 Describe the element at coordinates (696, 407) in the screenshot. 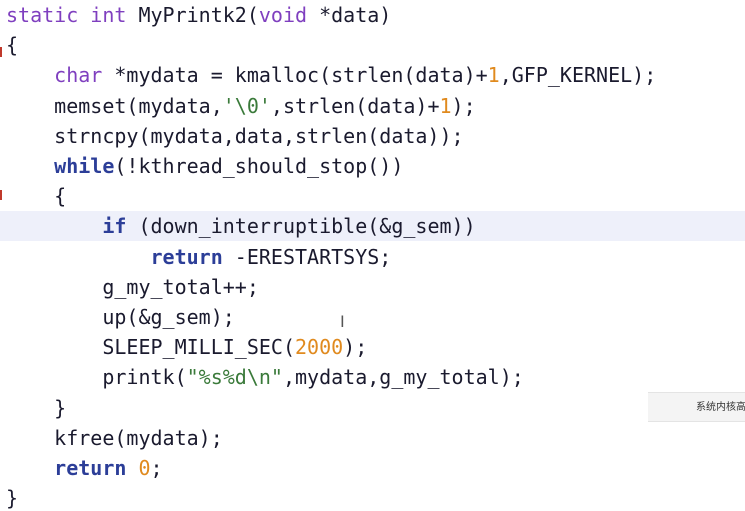

I see `tooltip-popup: 系统内核高` at that location.